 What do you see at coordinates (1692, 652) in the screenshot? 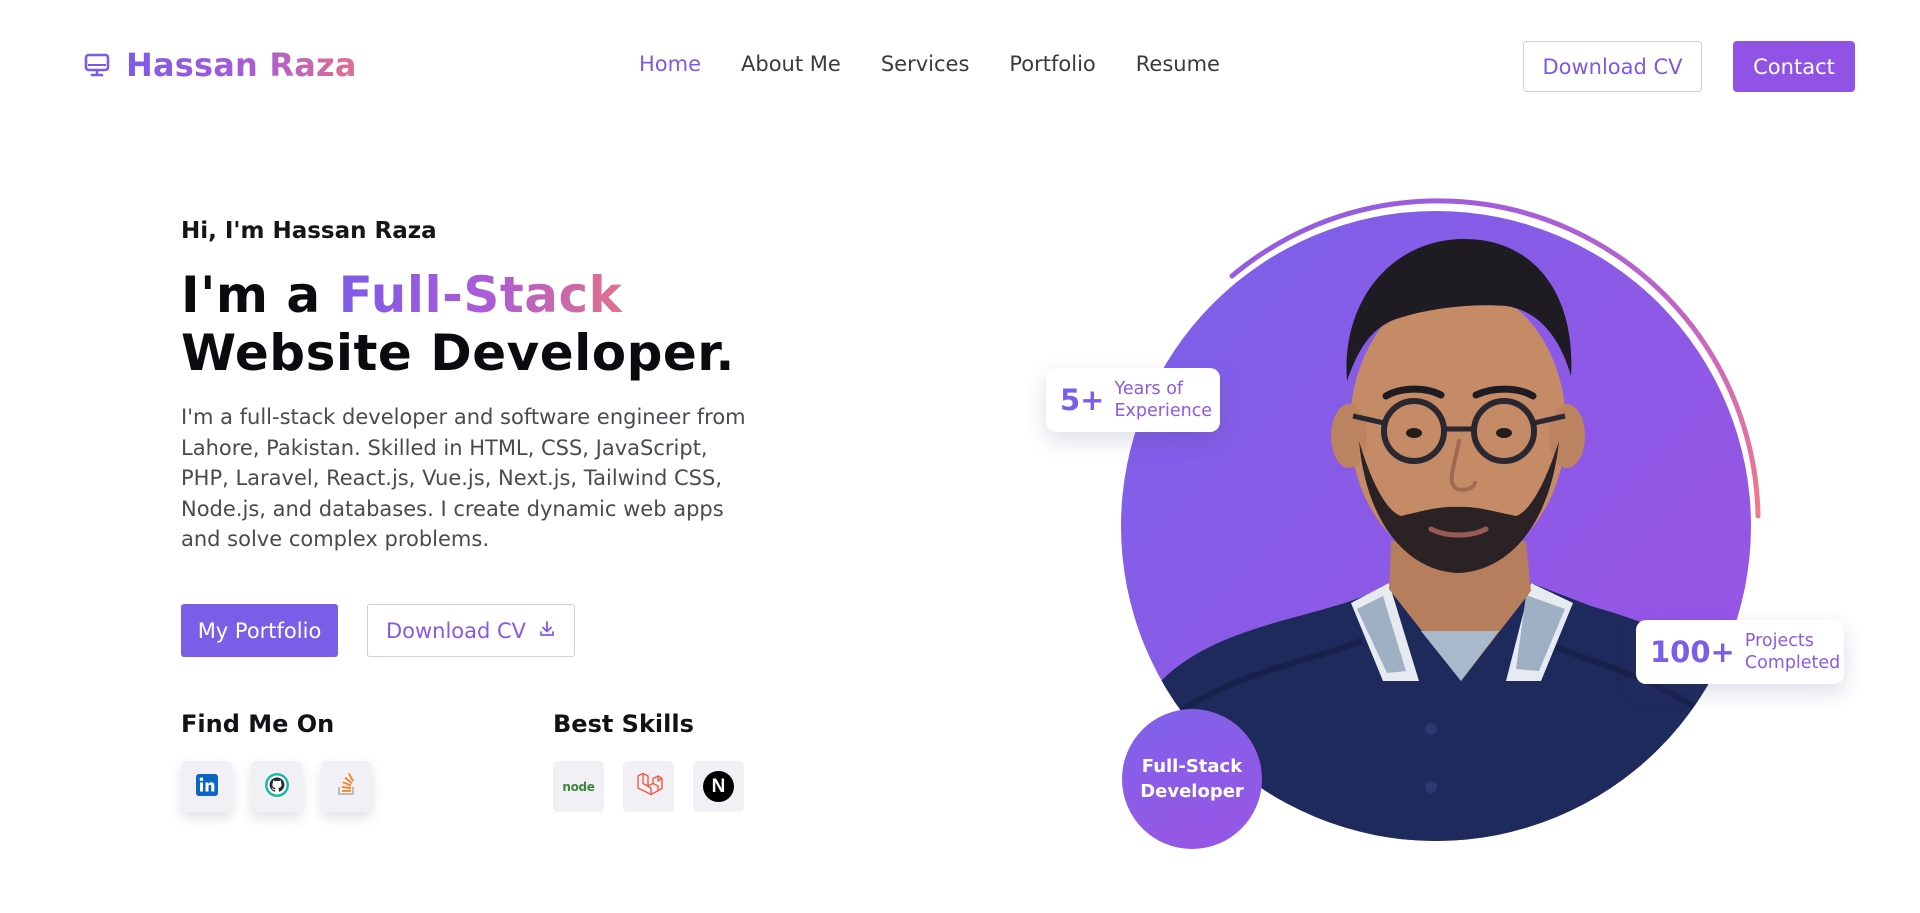
I see `projects-value: 100+` at bounding box center [1692, 652].